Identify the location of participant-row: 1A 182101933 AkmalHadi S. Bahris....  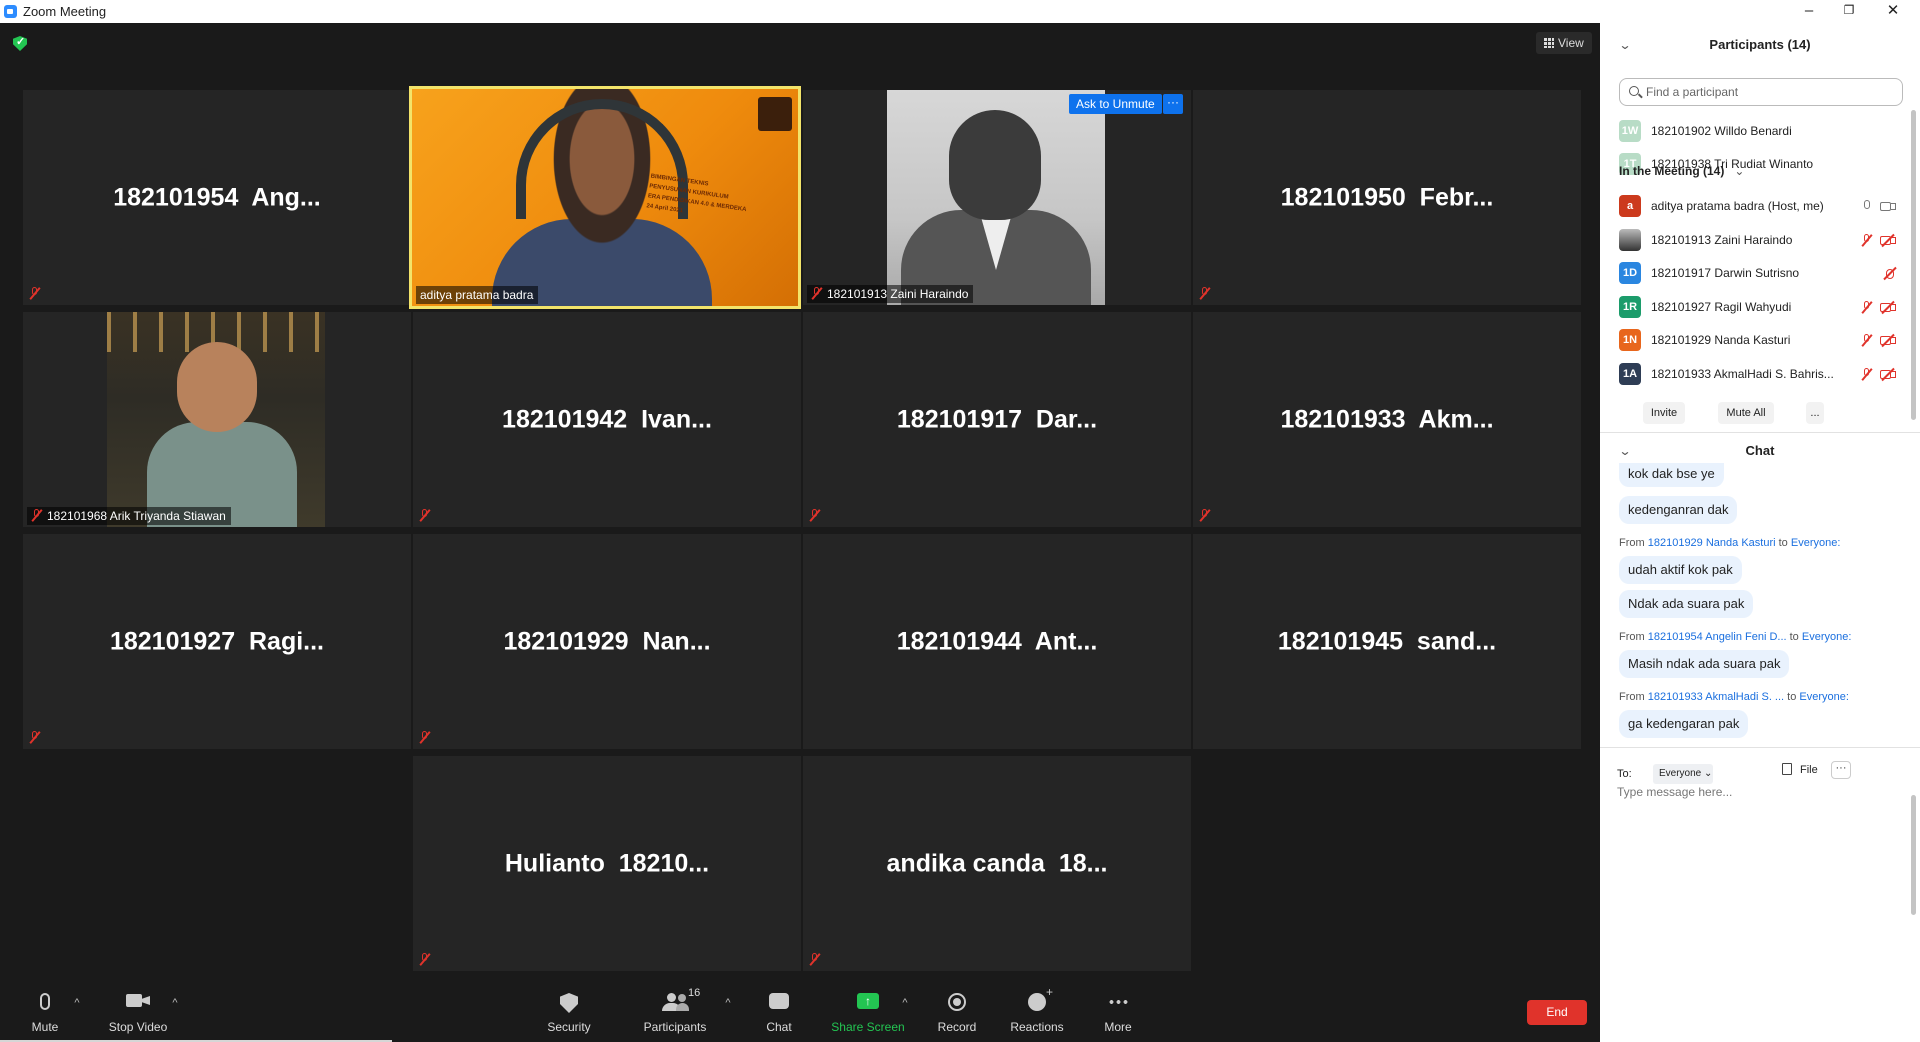
(1760, 374).